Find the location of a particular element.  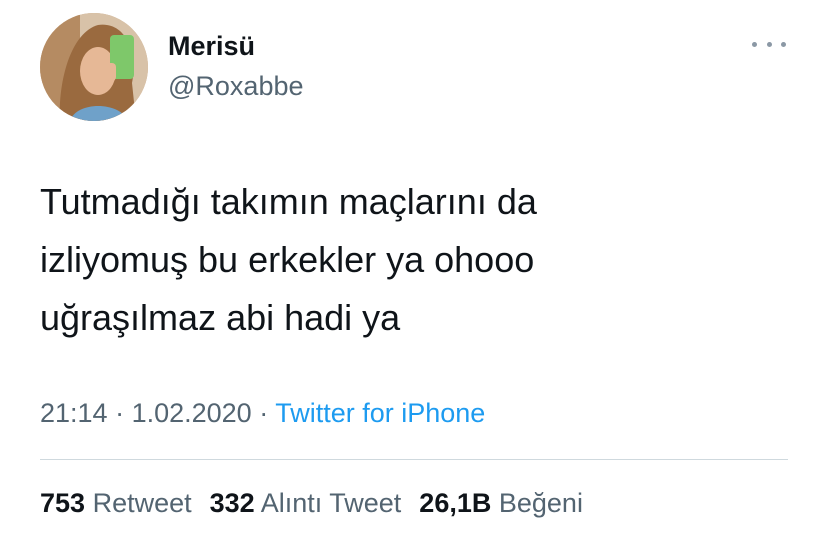

like-stat: 26,1B Beğeni is located at coordinates (501, 503).